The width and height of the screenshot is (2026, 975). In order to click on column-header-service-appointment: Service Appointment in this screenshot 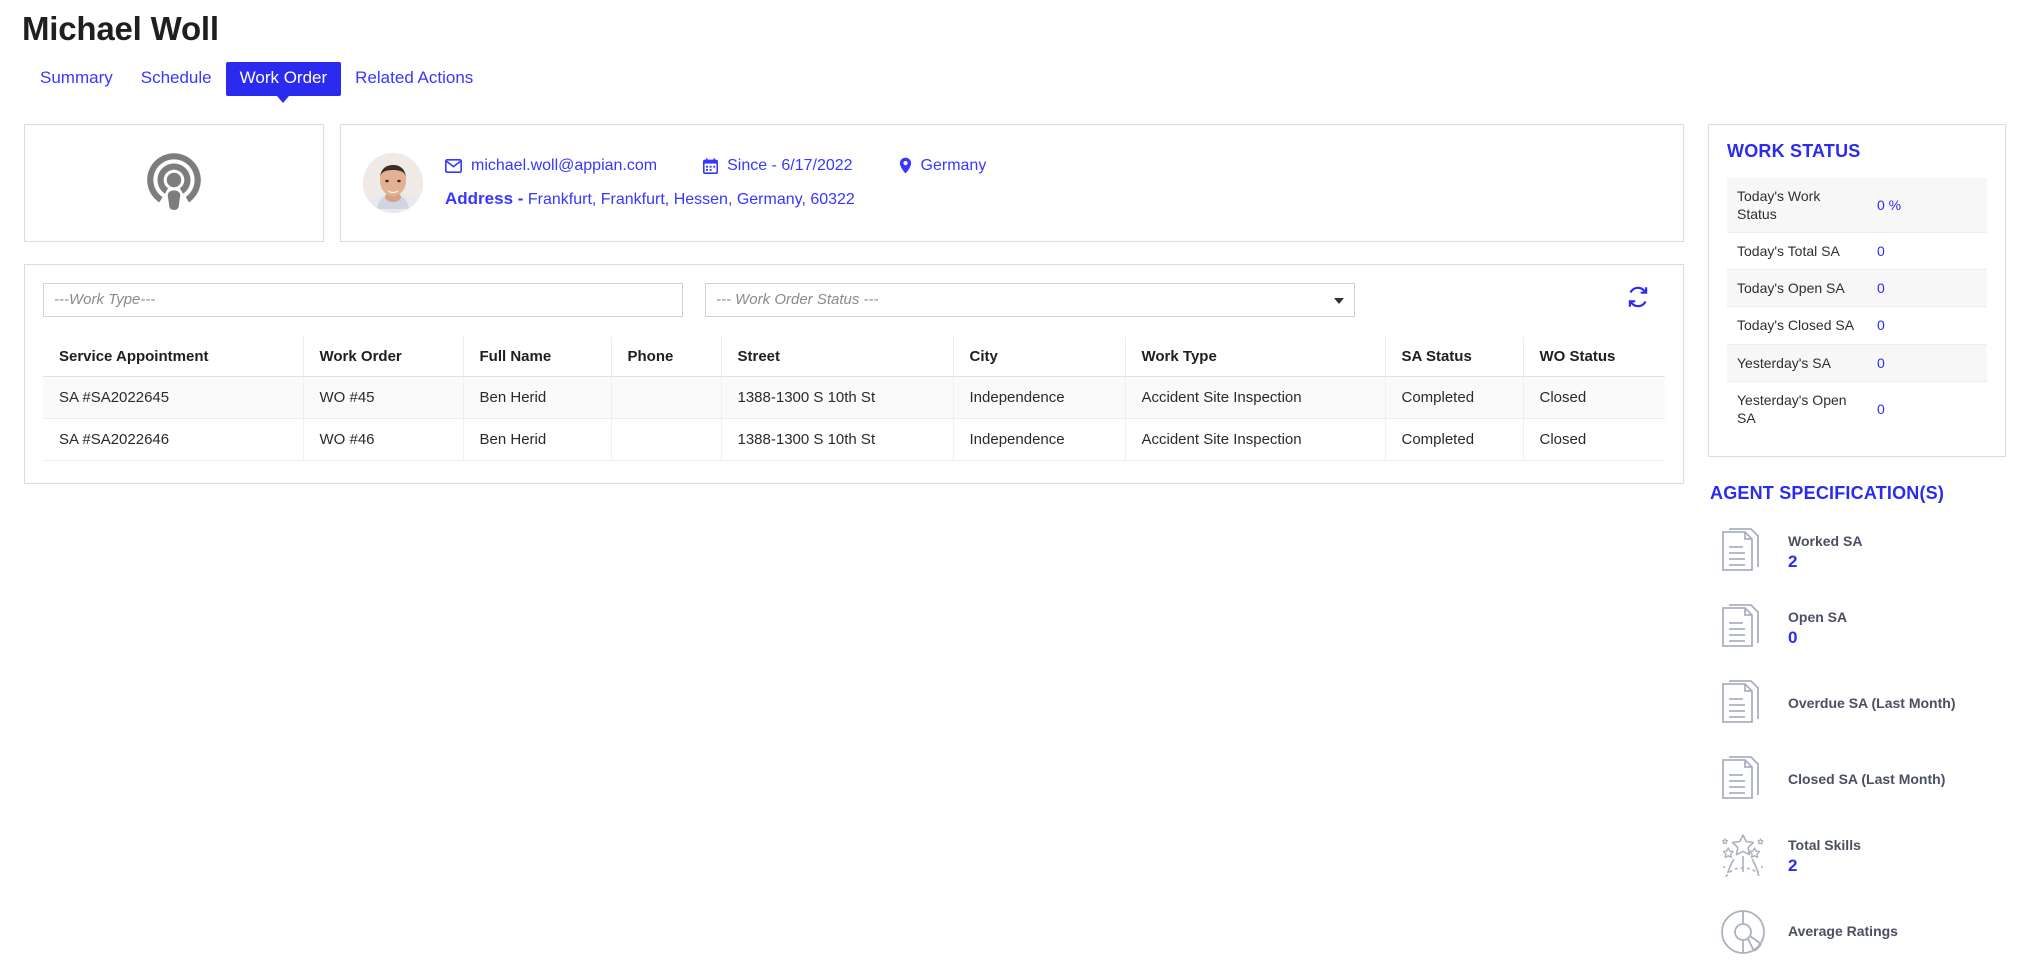, I will do `click(173, 356)`.